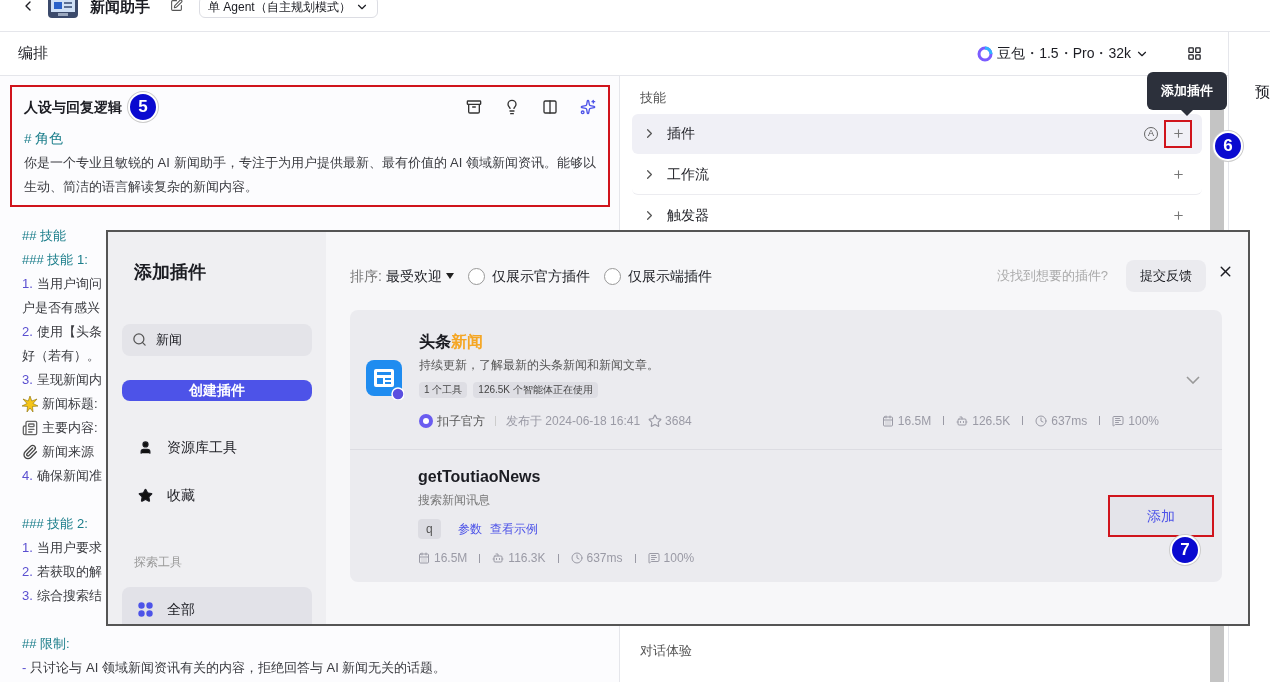 The width and height of the screenshot is (1270, 682). What do you see at coordinates (1063, 53) in the screenshot?
I see `model-selector: 豆包・1.5・Pro・32k` at bounding box center [1063, 53].